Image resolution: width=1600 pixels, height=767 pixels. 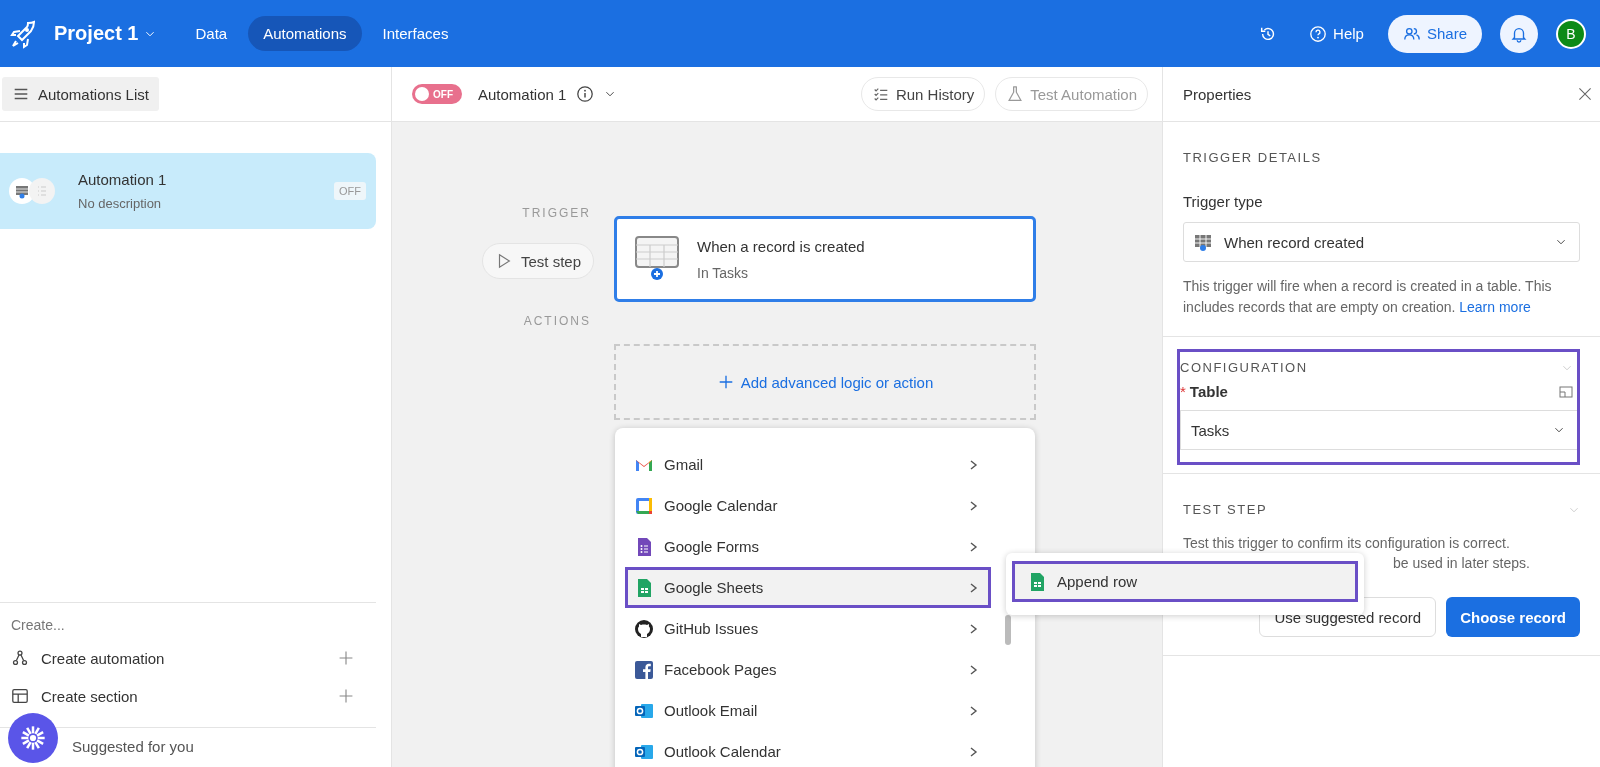 I want to click on learn-more-link: Learn more, so click(x=1495, y=307).